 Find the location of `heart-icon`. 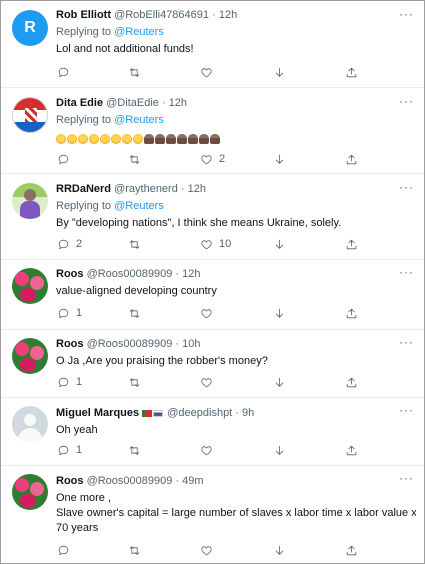

heart-icon is located at coordinates (206, 382).